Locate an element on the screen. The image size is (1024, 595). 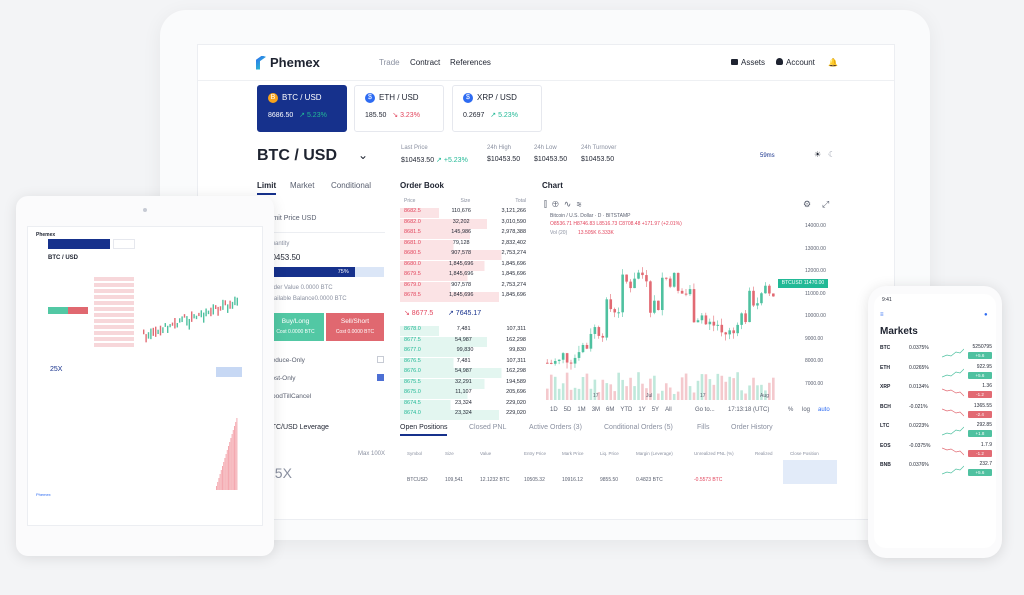
order-book-row: 8675.0 11,107 205,696 is located at coordinates (465, 394).